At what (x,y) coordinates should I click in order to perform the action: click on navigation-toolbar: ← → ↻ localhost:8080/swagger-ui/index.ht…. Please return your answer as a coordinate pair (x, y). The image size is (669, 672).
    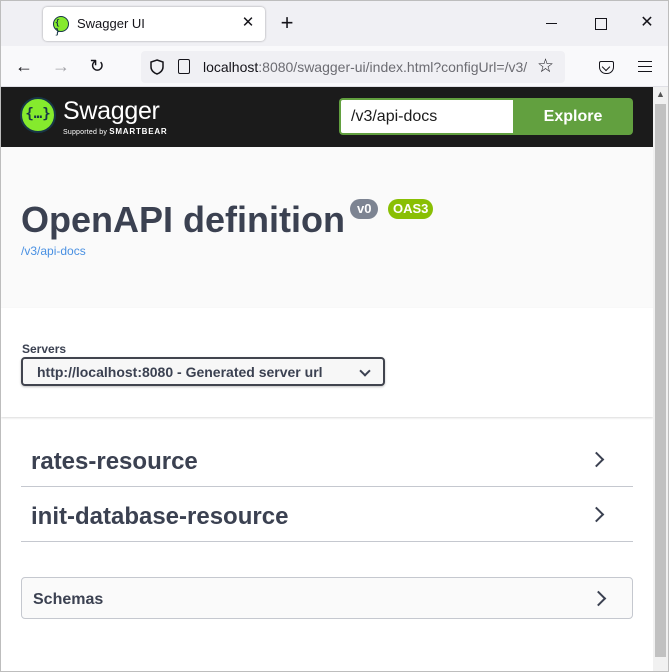
    Looking at the image, I should click on (334, 66).